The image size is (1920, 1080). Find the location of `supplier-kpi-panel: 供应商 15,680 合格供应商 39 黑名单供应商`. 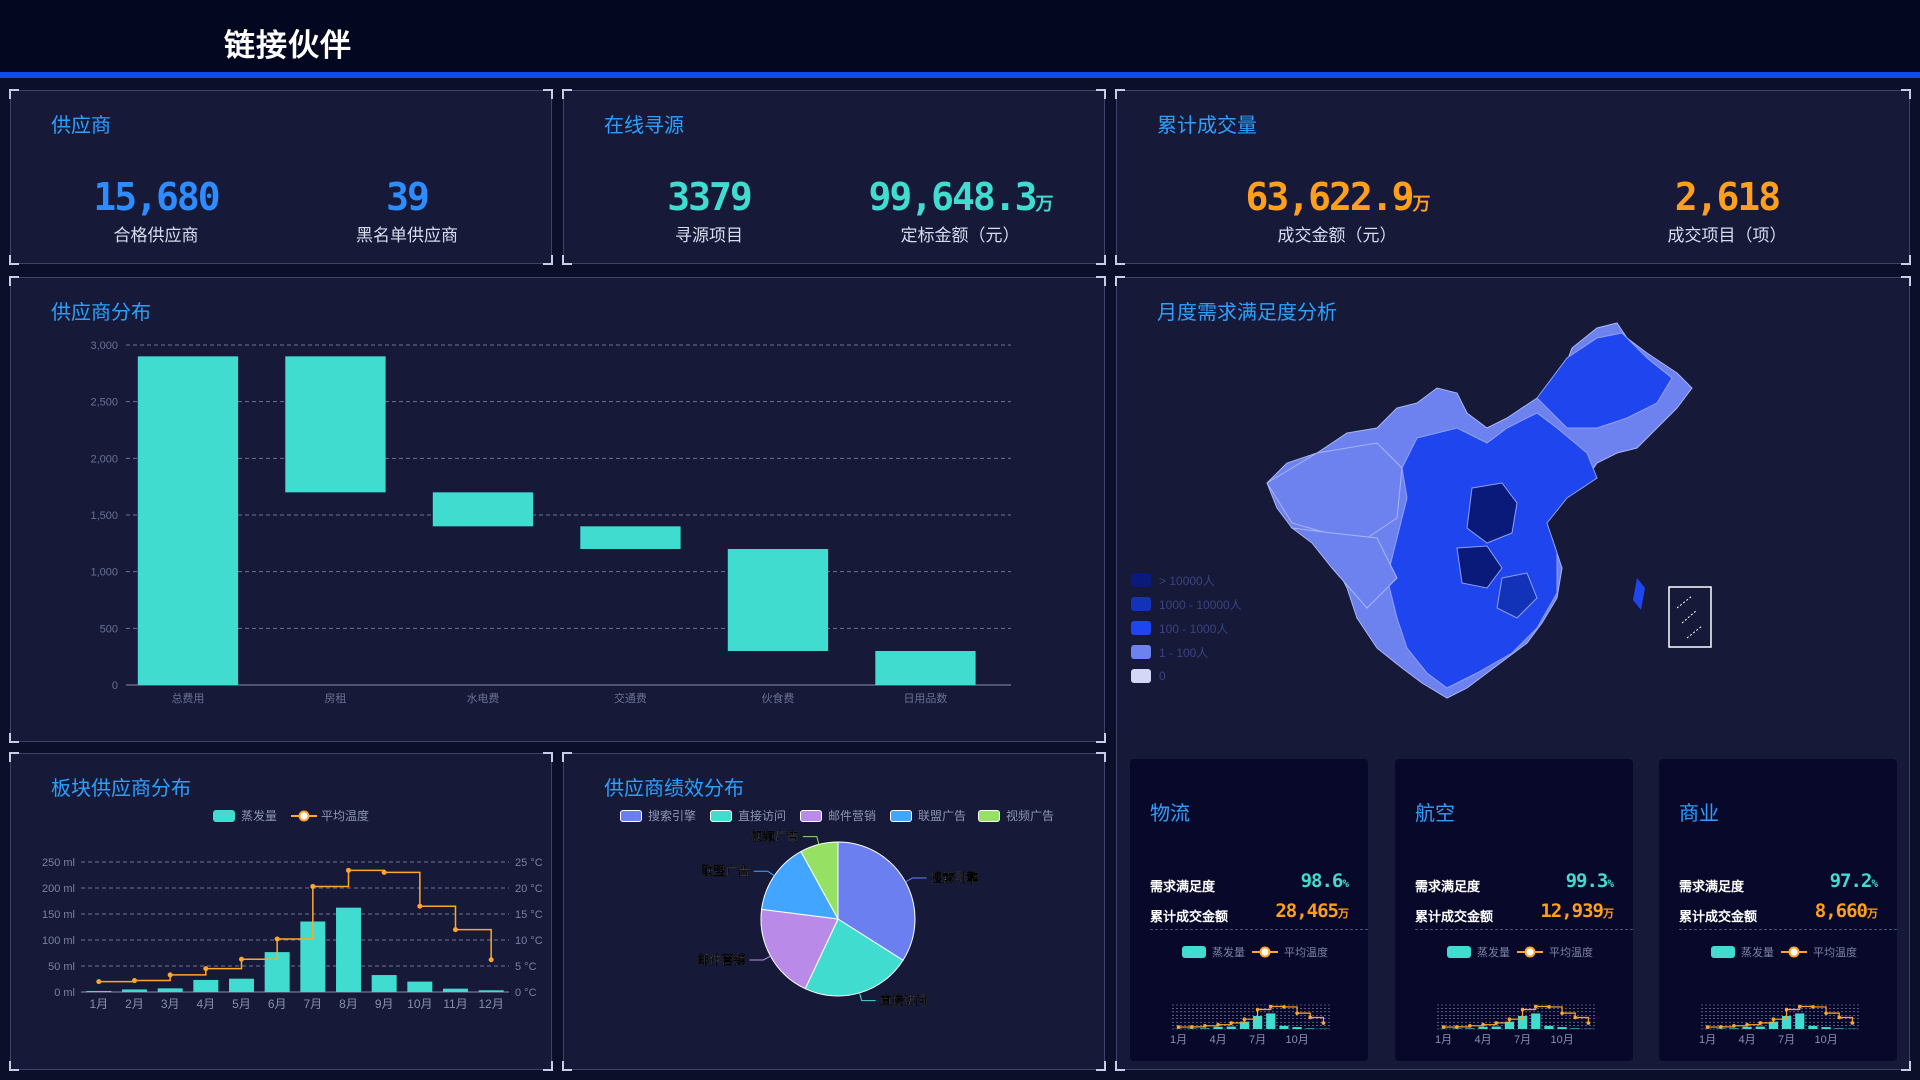

supplier-kpi-panel: 供应商 15,680 合格供应商 39 黑名单供应商 is located at coordinates (281, 177).